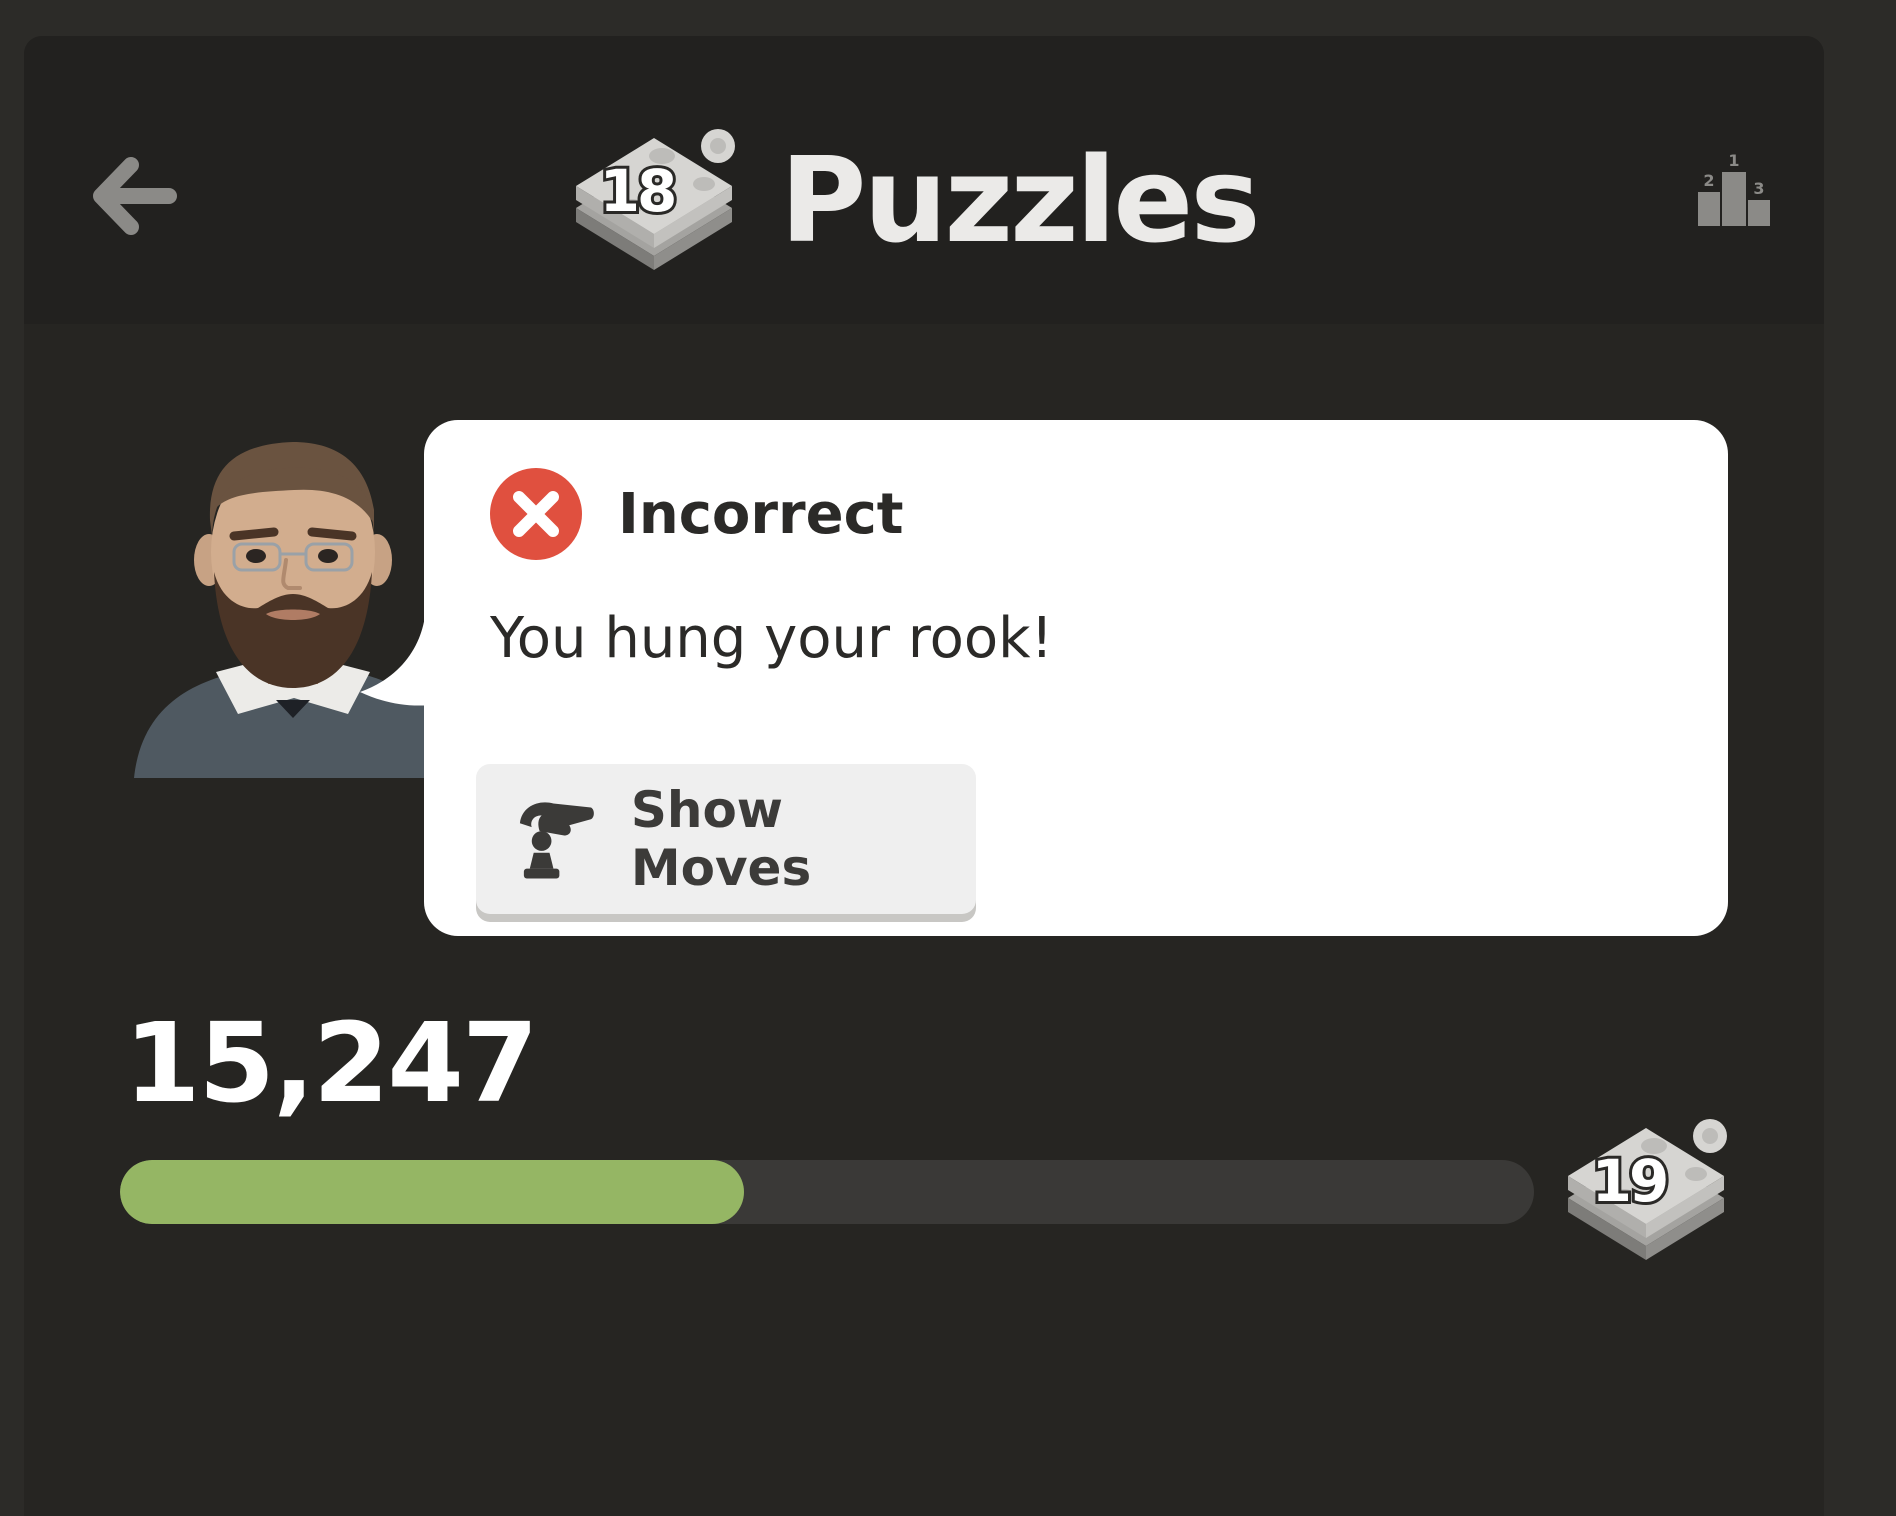 This screenshot has height=1516, width=1896. What do you see at coordinates (331, 1063) in the screenshot?
I see `puzzle-score: 15,247` at bounding box center [331, 1063].